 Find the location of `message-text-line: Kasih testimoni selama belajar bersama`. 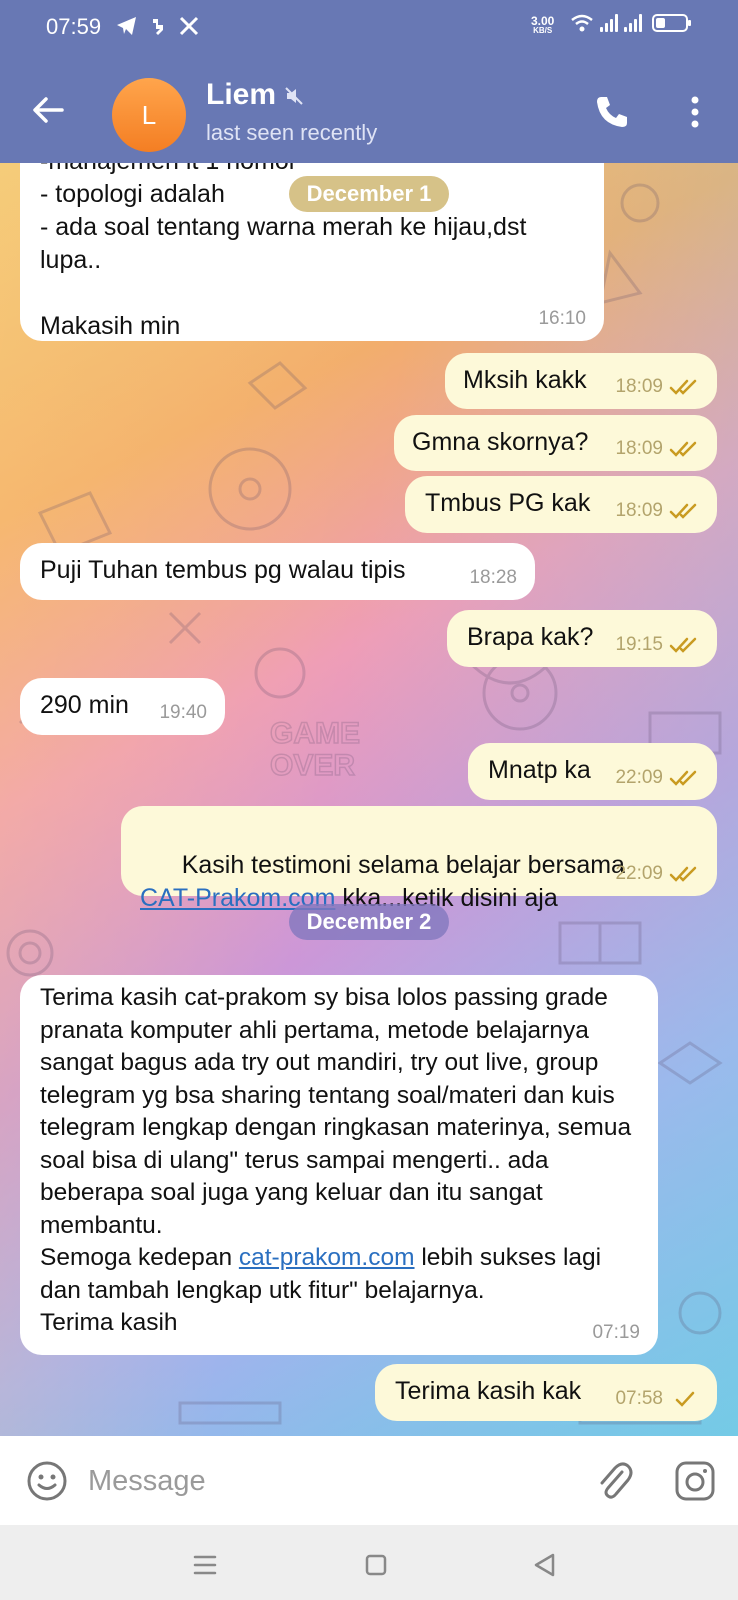

message-text-line: Kasih testimoni selama belajar bersama is located at coordinates (403, 865).